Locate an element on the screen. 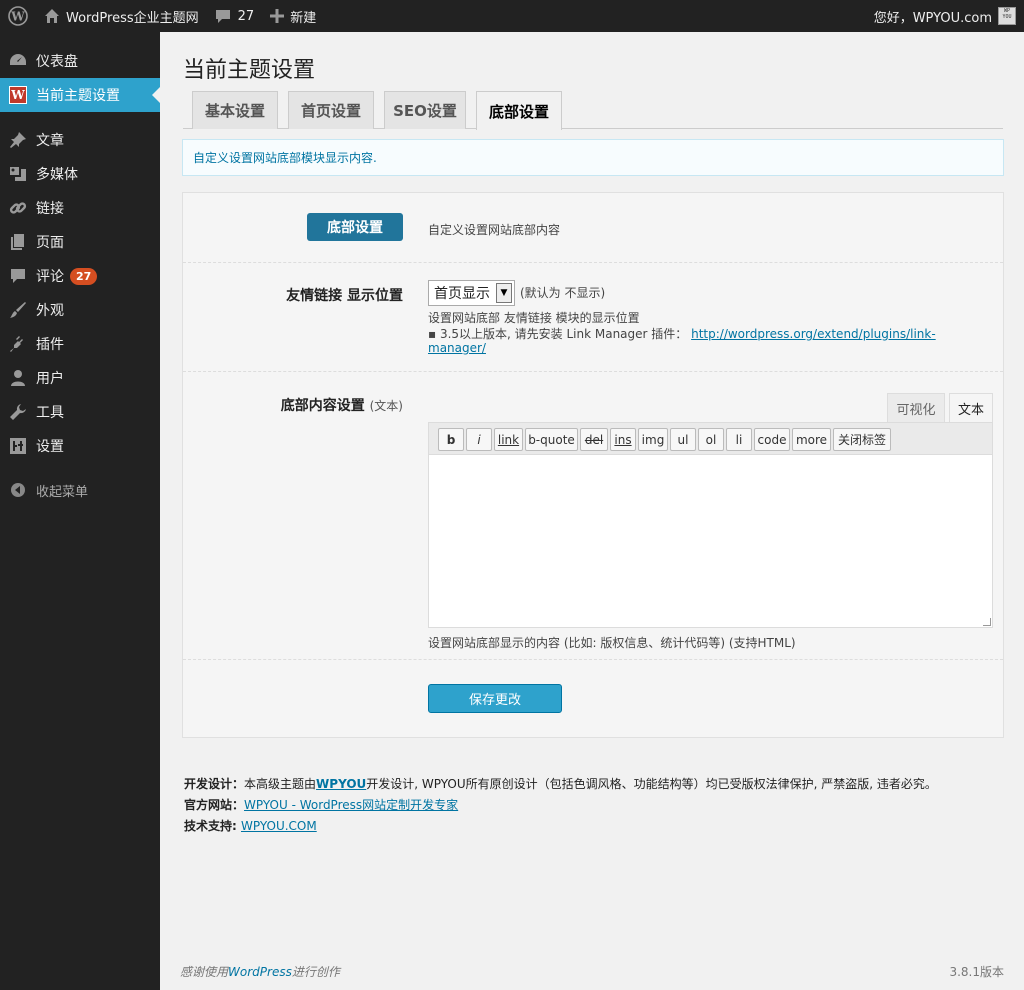  brush-icon is located at coordinates (18, 310).